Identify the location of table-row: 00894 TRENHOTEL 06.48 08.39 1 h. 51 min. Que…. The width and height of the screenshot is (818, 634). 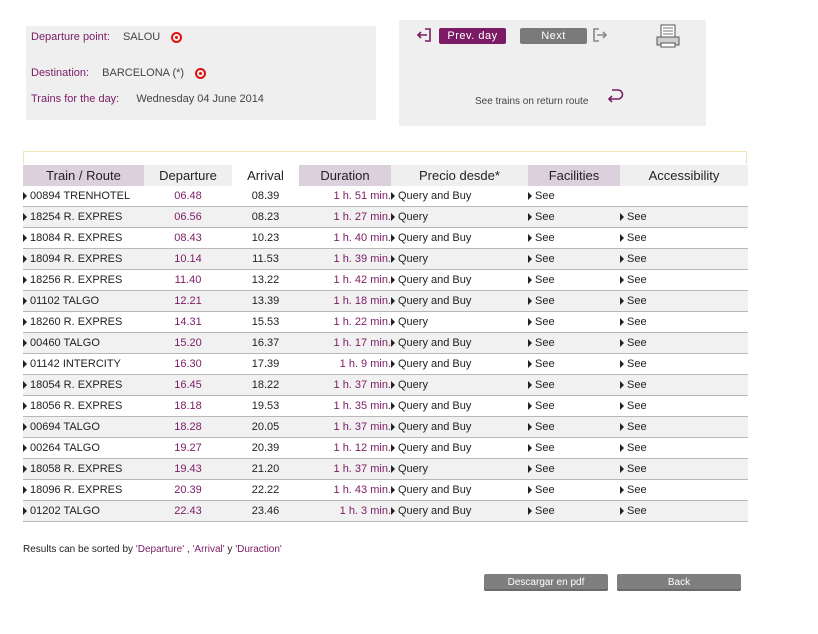
(385, 196).